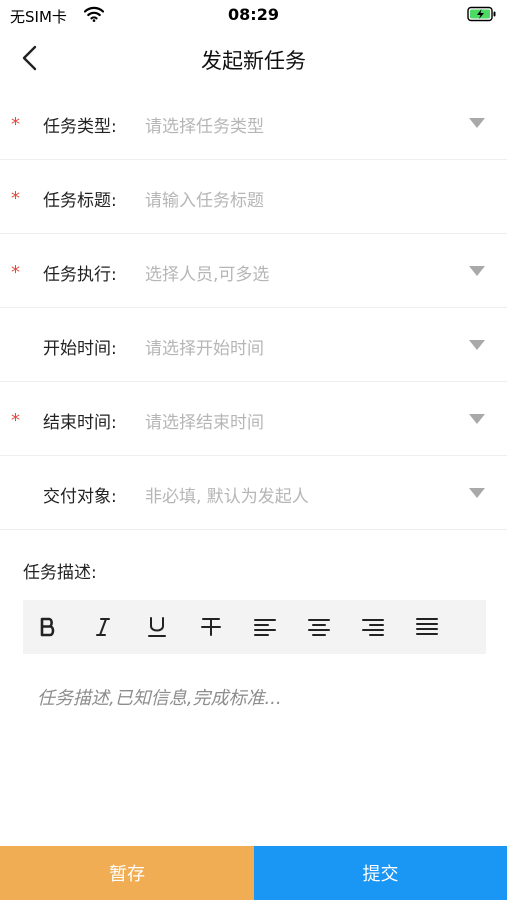 This screenshot has height=900, width=507. Describe the element at coordinates (157, 627) in the screenshot. I see `underline-icon` at that location.